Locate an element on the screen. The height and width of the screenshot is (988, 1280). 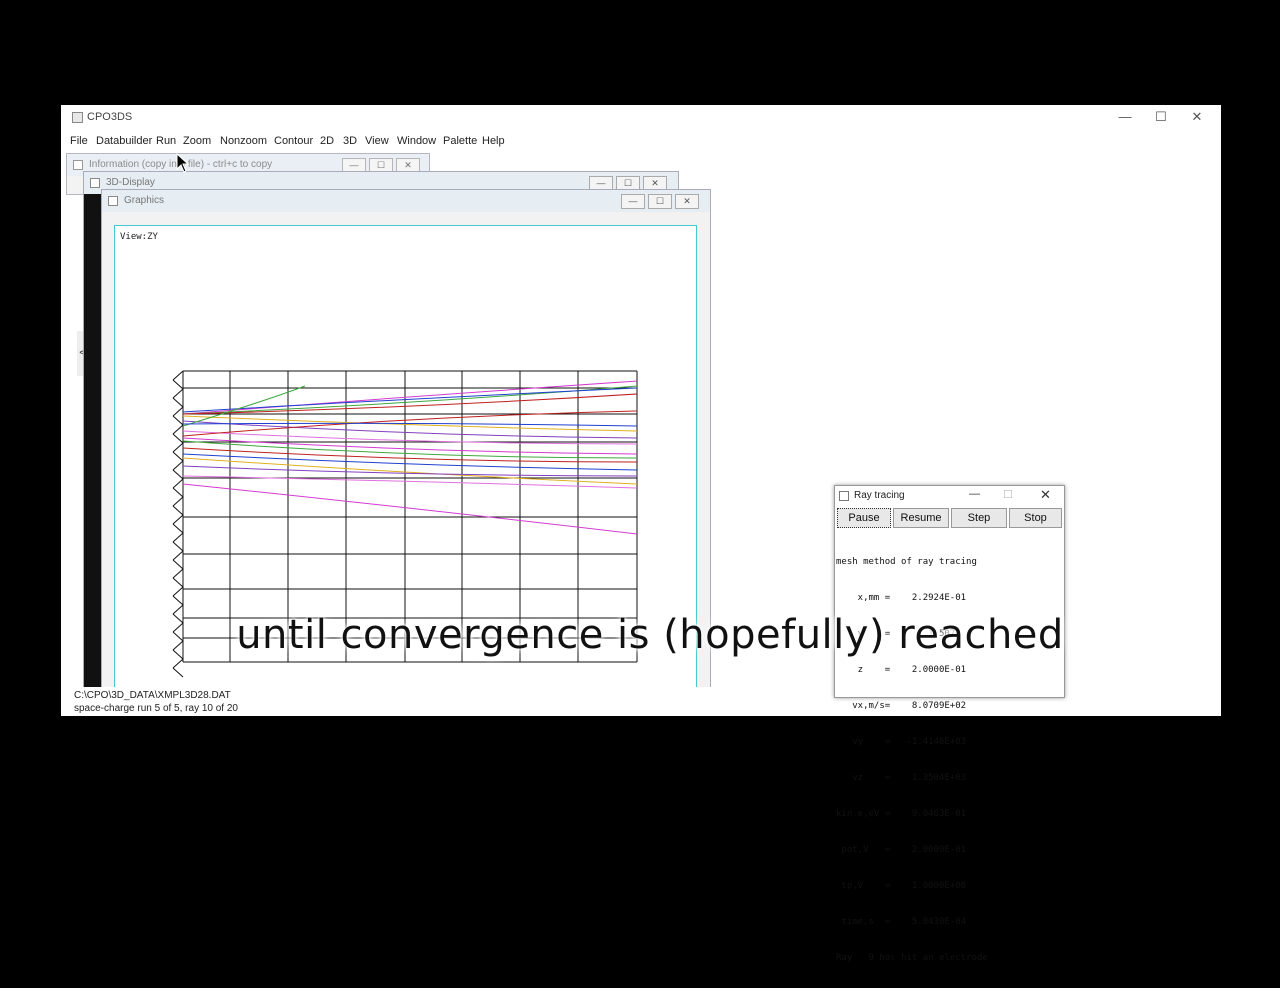
log-line: time,s = 5.8430E-04 is located at coordinates (901, 922).